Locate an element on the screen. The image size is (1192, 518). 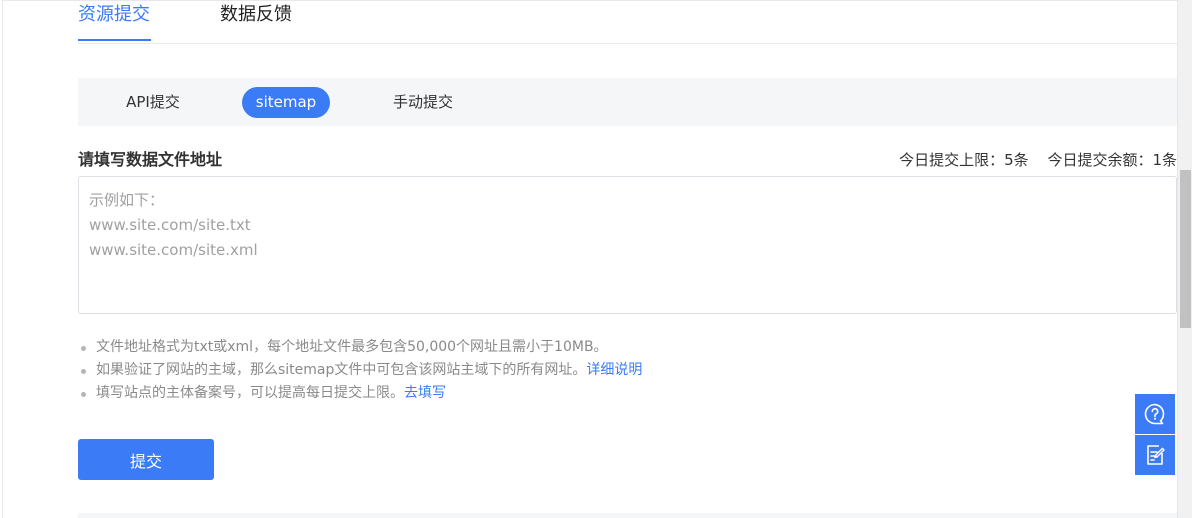
quota-info: 今日提交上限：5条 今日提交余额：1条 is located at coordinates (1038, 160).